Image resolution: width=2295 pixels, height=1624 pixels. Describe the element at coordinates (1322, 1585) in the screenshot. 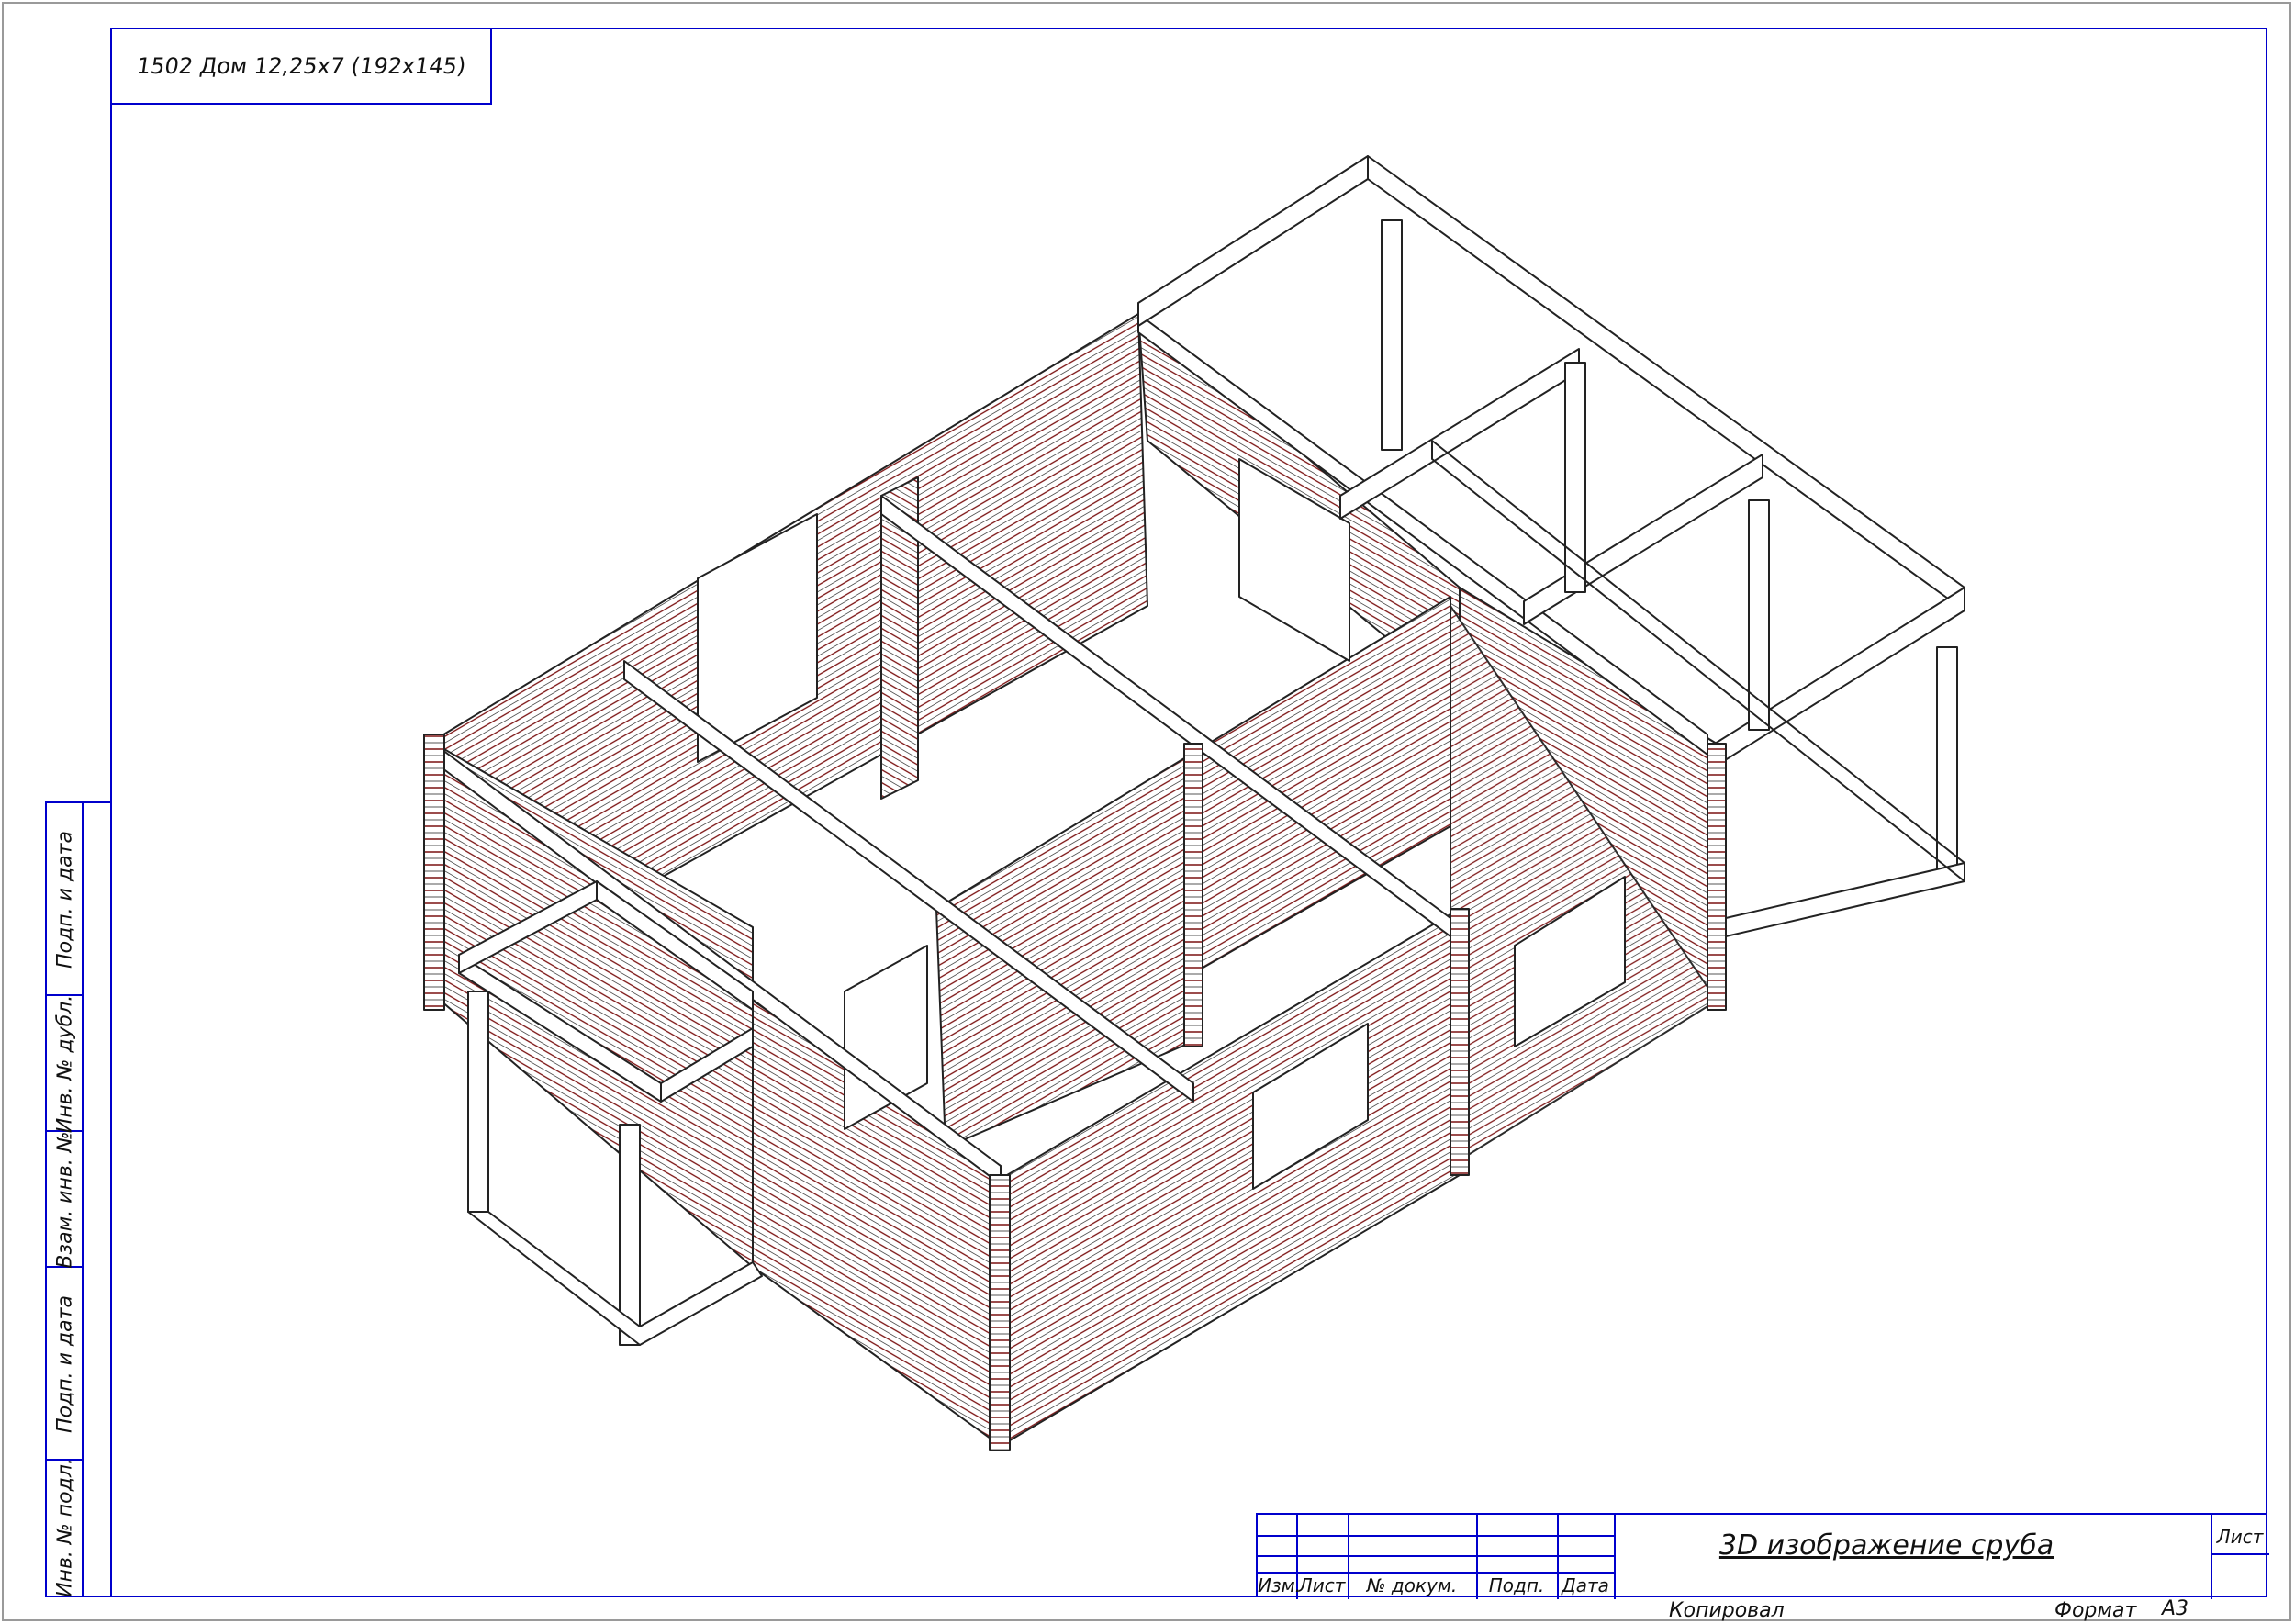

I see `tb-col-list: Лист` at that location.